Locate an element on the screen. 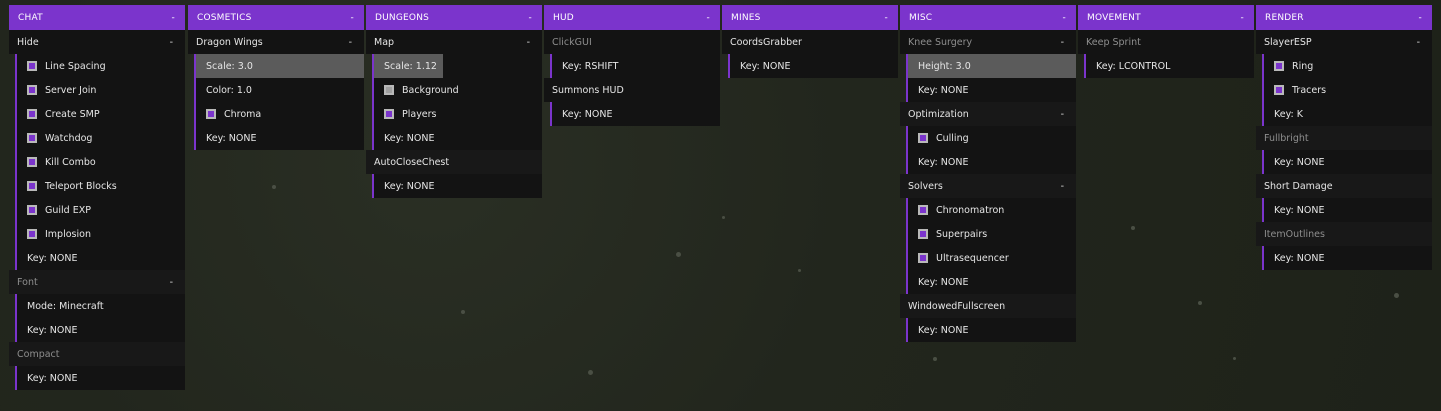 The width and height of the screenshot is (1441, 411). module-hide: Hide - is located at coordinates (97, 42).